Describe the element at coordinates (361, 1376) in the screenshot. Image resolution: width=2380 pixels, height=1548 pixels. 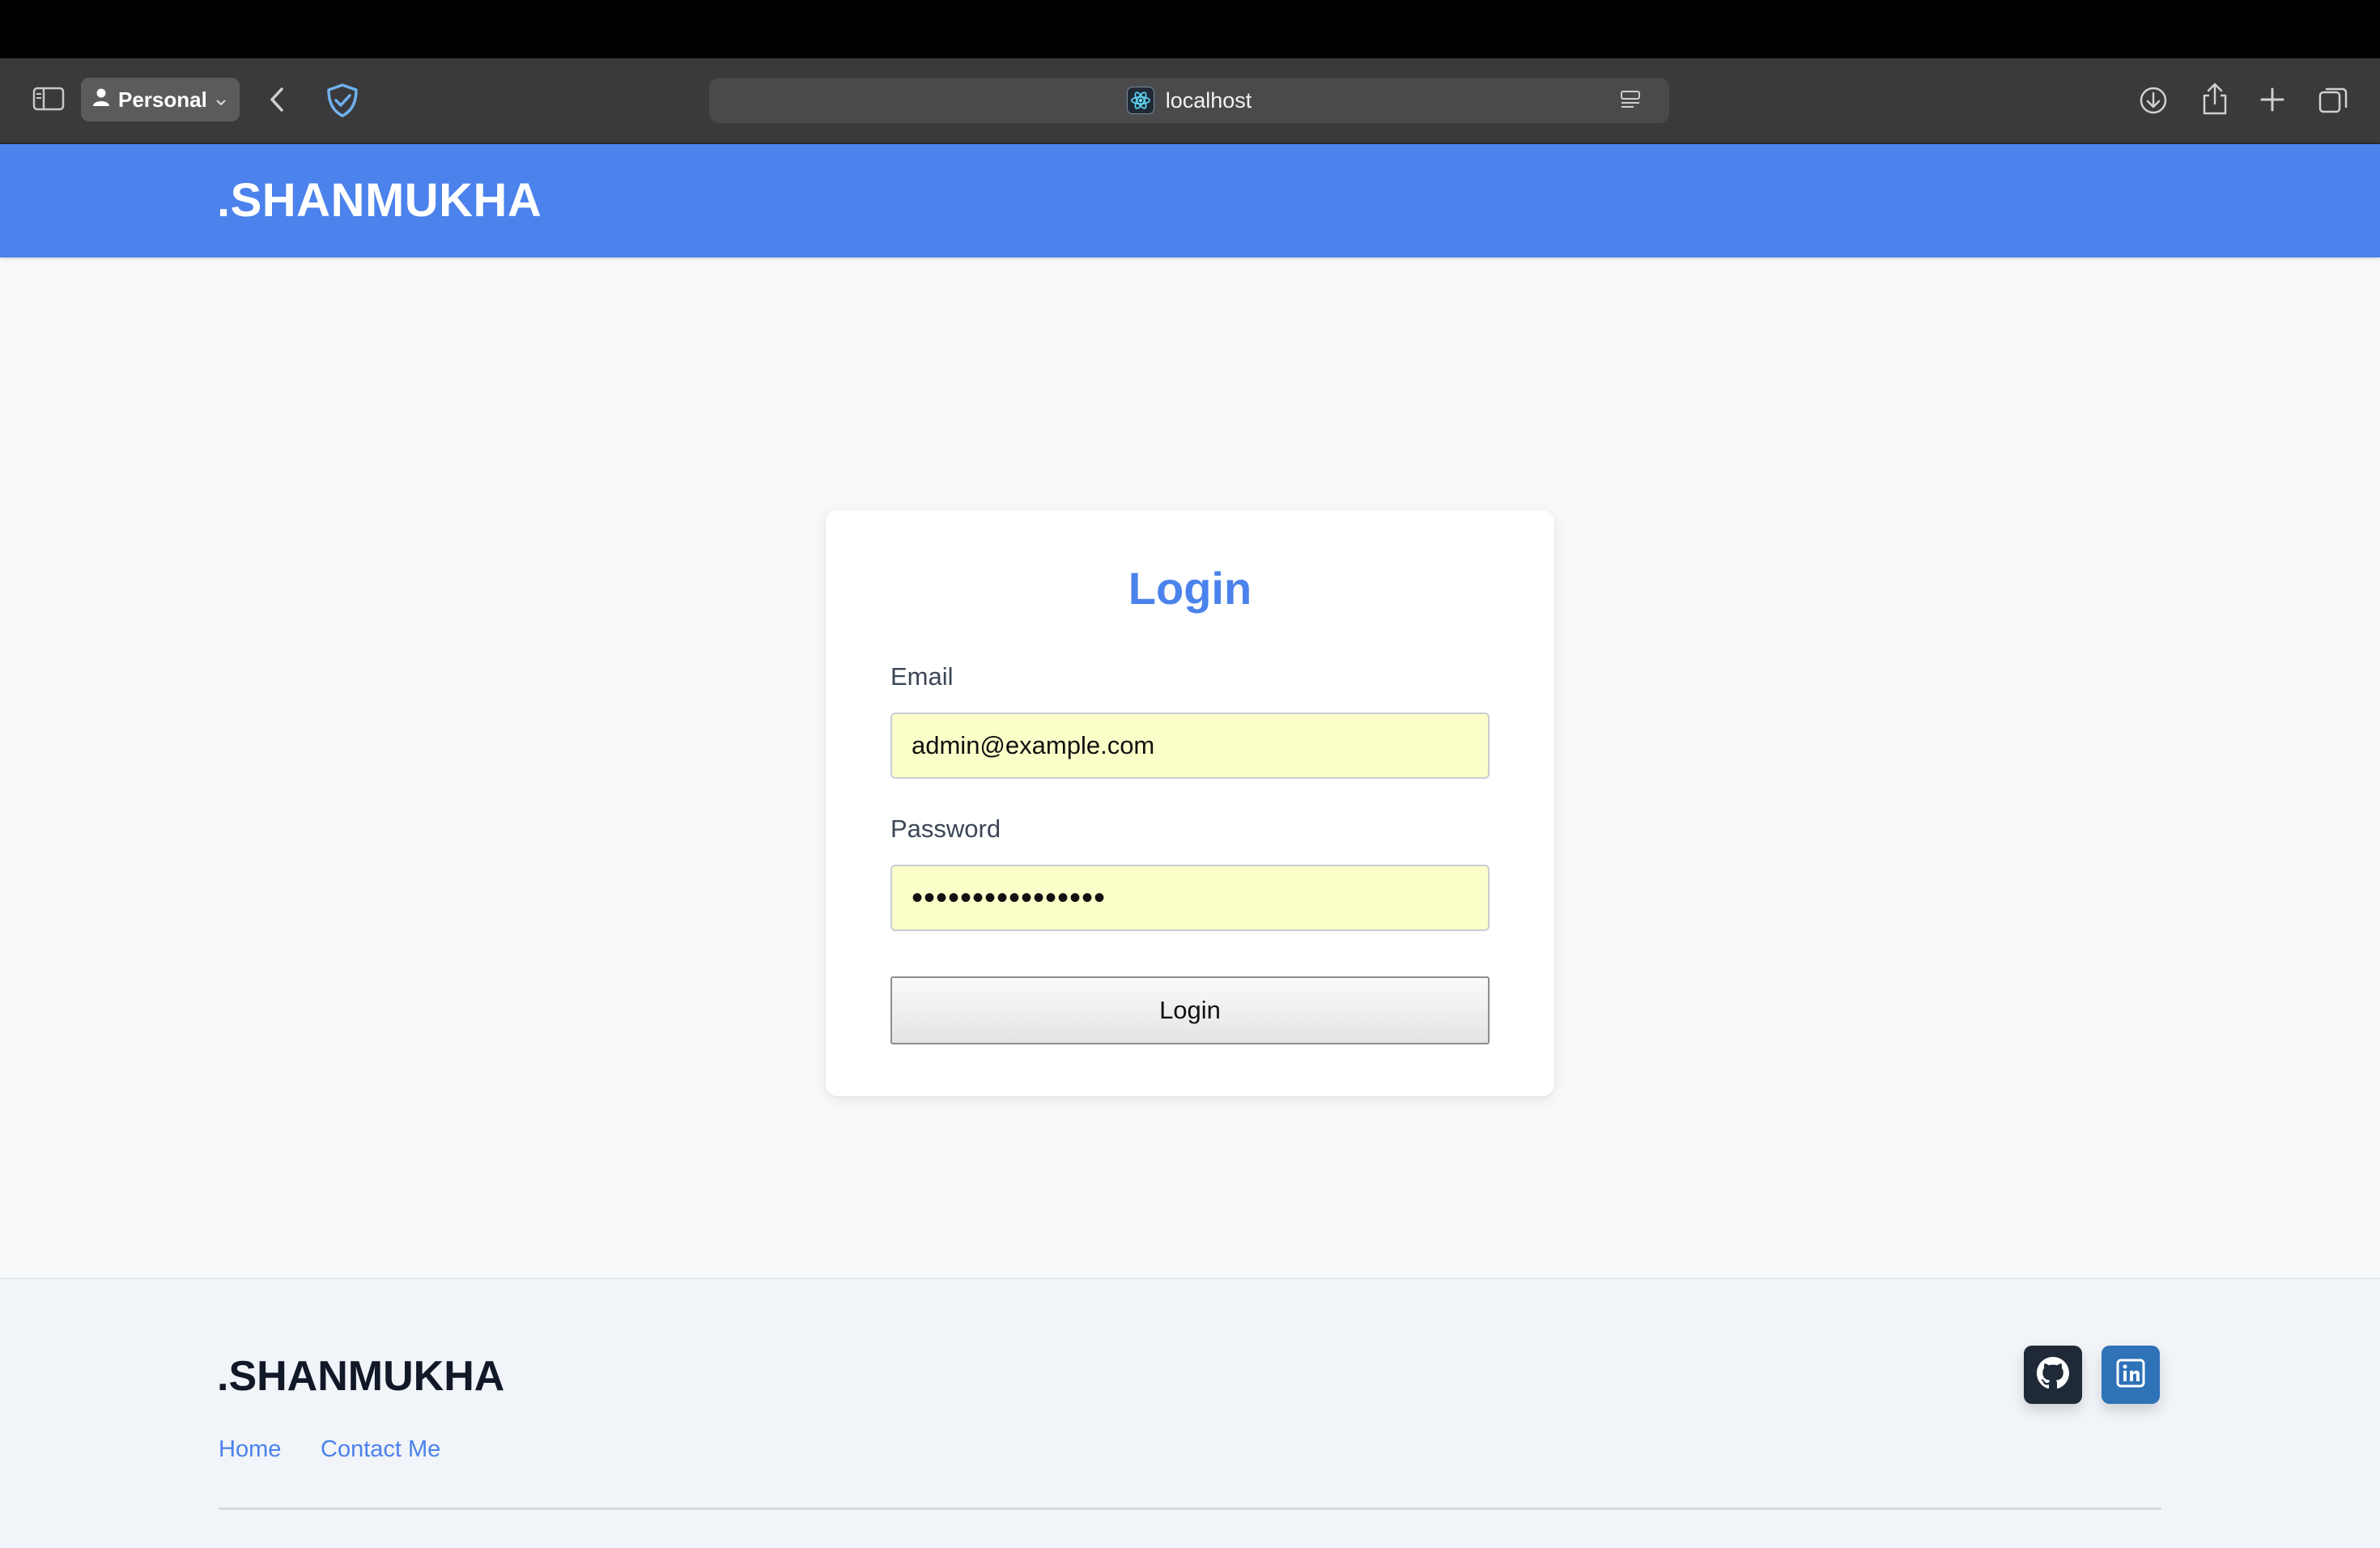
I see `footer-brand: .SHANMUKHA` at that location.